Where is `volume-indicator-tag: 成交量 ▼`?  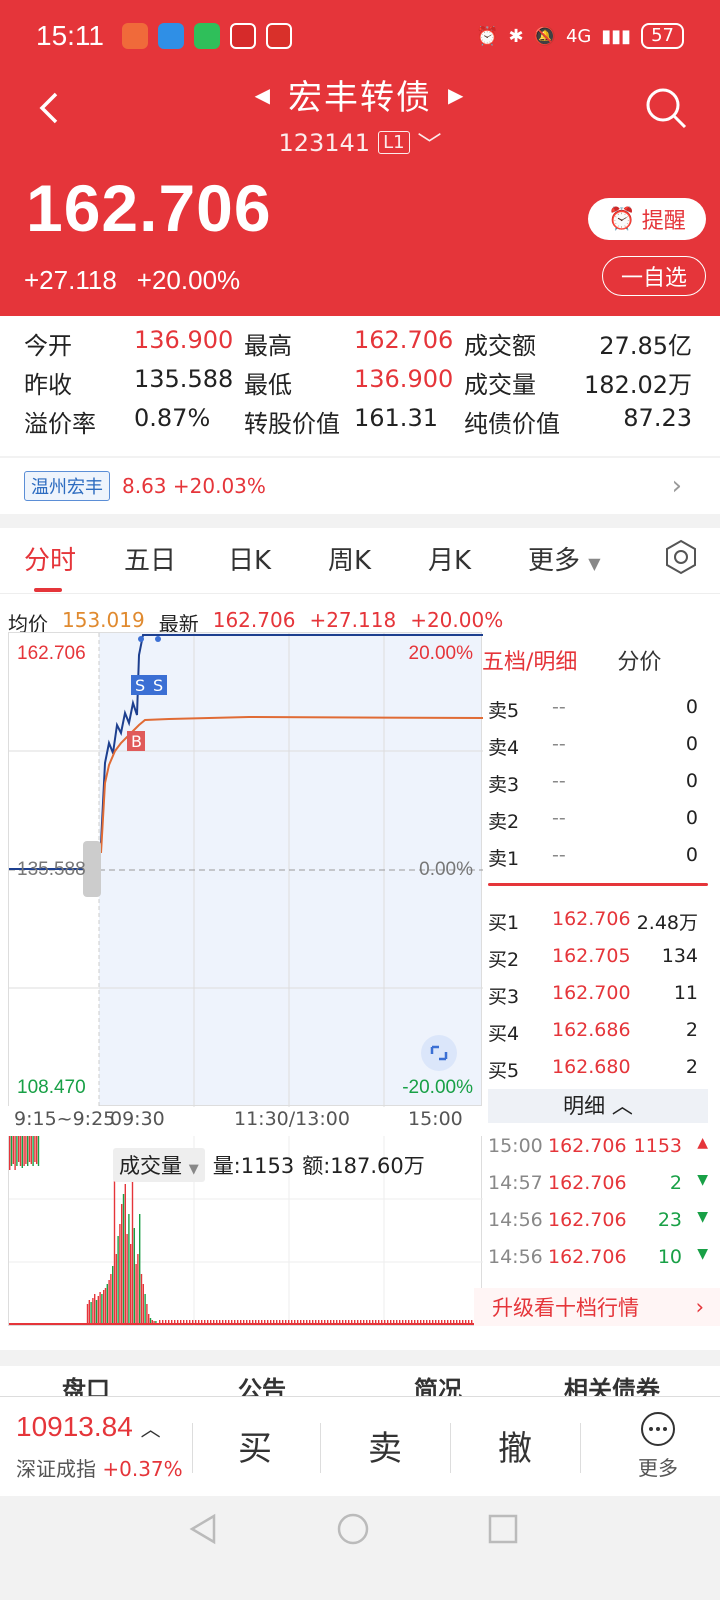
volume-indicator-tag: 成交量 ▼ is located at coordinates (159, 1165).